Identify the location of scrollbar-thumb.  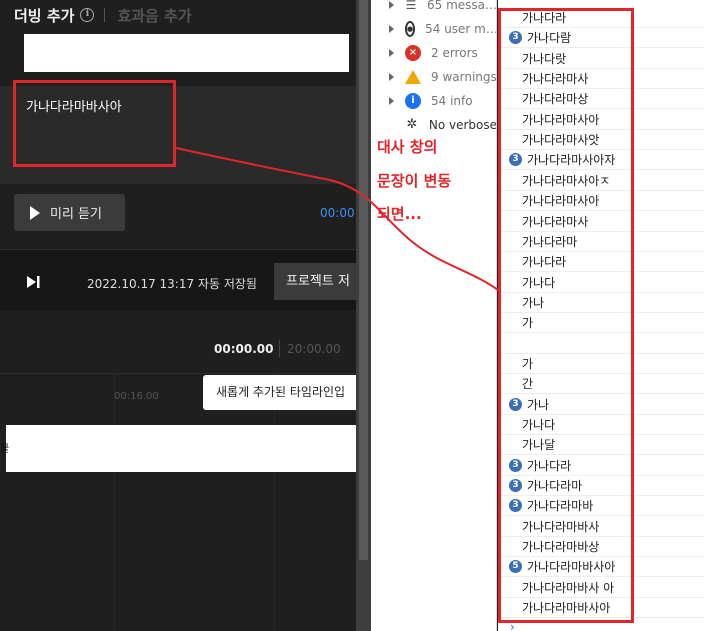
(363, 280).